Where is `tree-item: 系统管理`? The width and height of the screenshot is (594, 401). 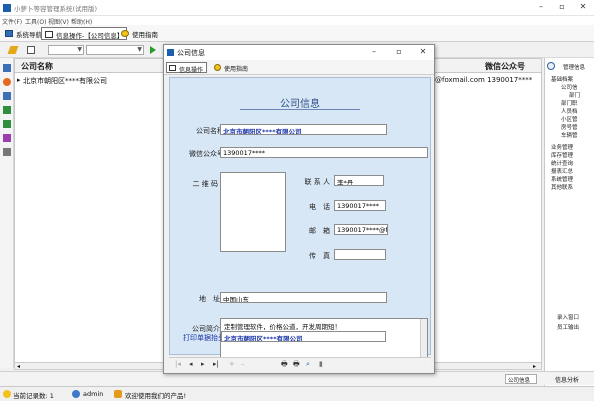 tree-item: 系统管理 is located at coordinates (562, 179).